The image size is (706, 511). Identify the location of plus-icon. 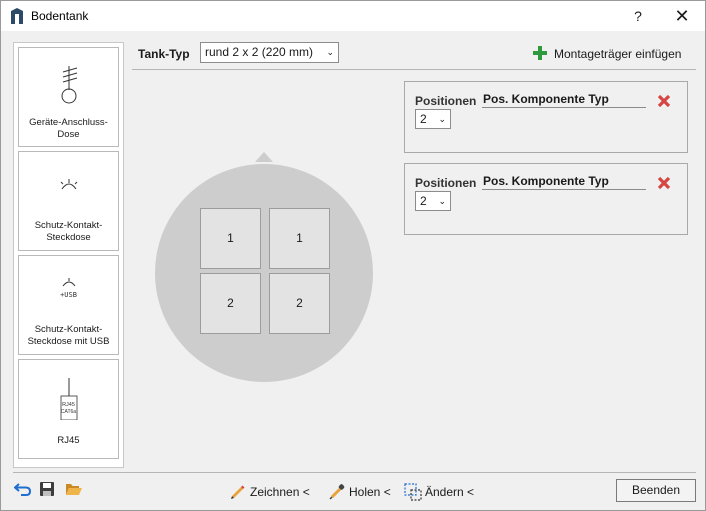
(540, 53).